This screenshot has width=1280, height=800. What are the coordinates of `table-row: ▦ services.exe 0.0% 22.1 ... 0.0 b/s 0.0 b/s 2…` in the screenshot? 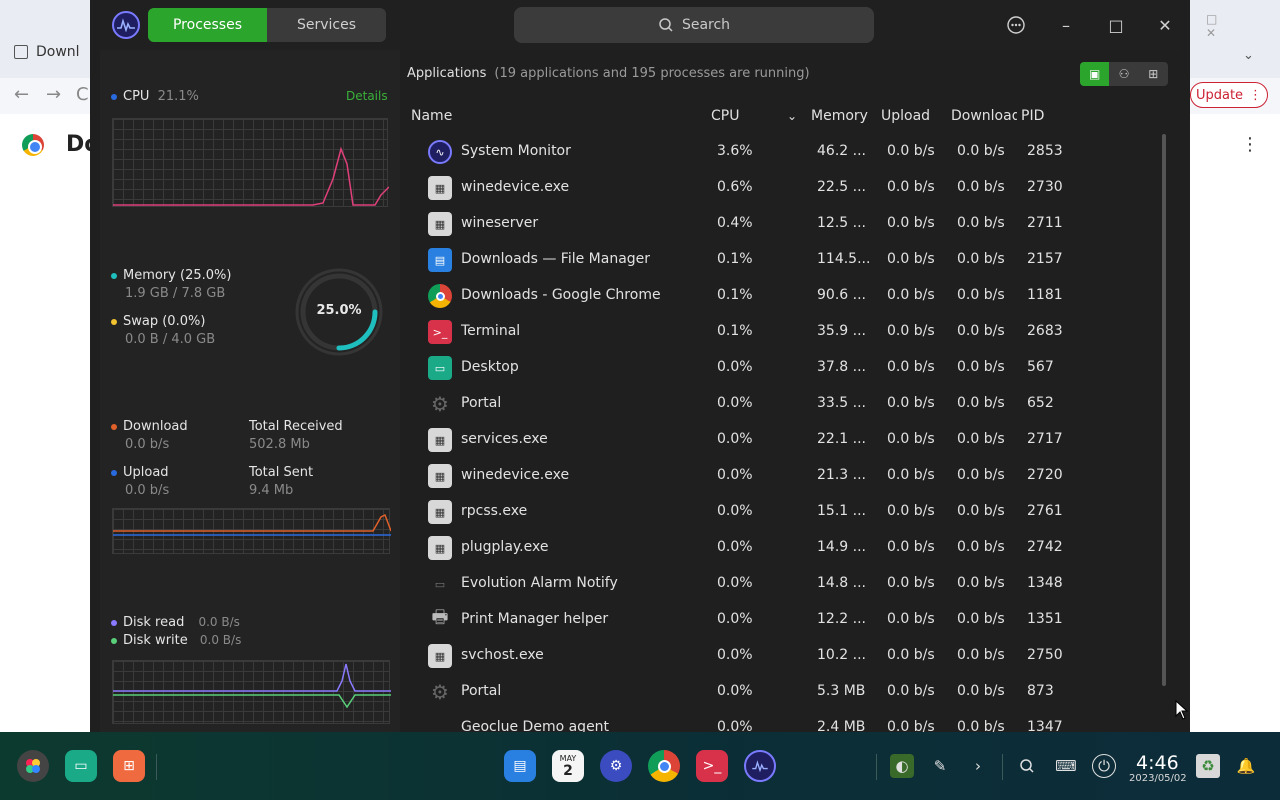 It's located at (785, 440).